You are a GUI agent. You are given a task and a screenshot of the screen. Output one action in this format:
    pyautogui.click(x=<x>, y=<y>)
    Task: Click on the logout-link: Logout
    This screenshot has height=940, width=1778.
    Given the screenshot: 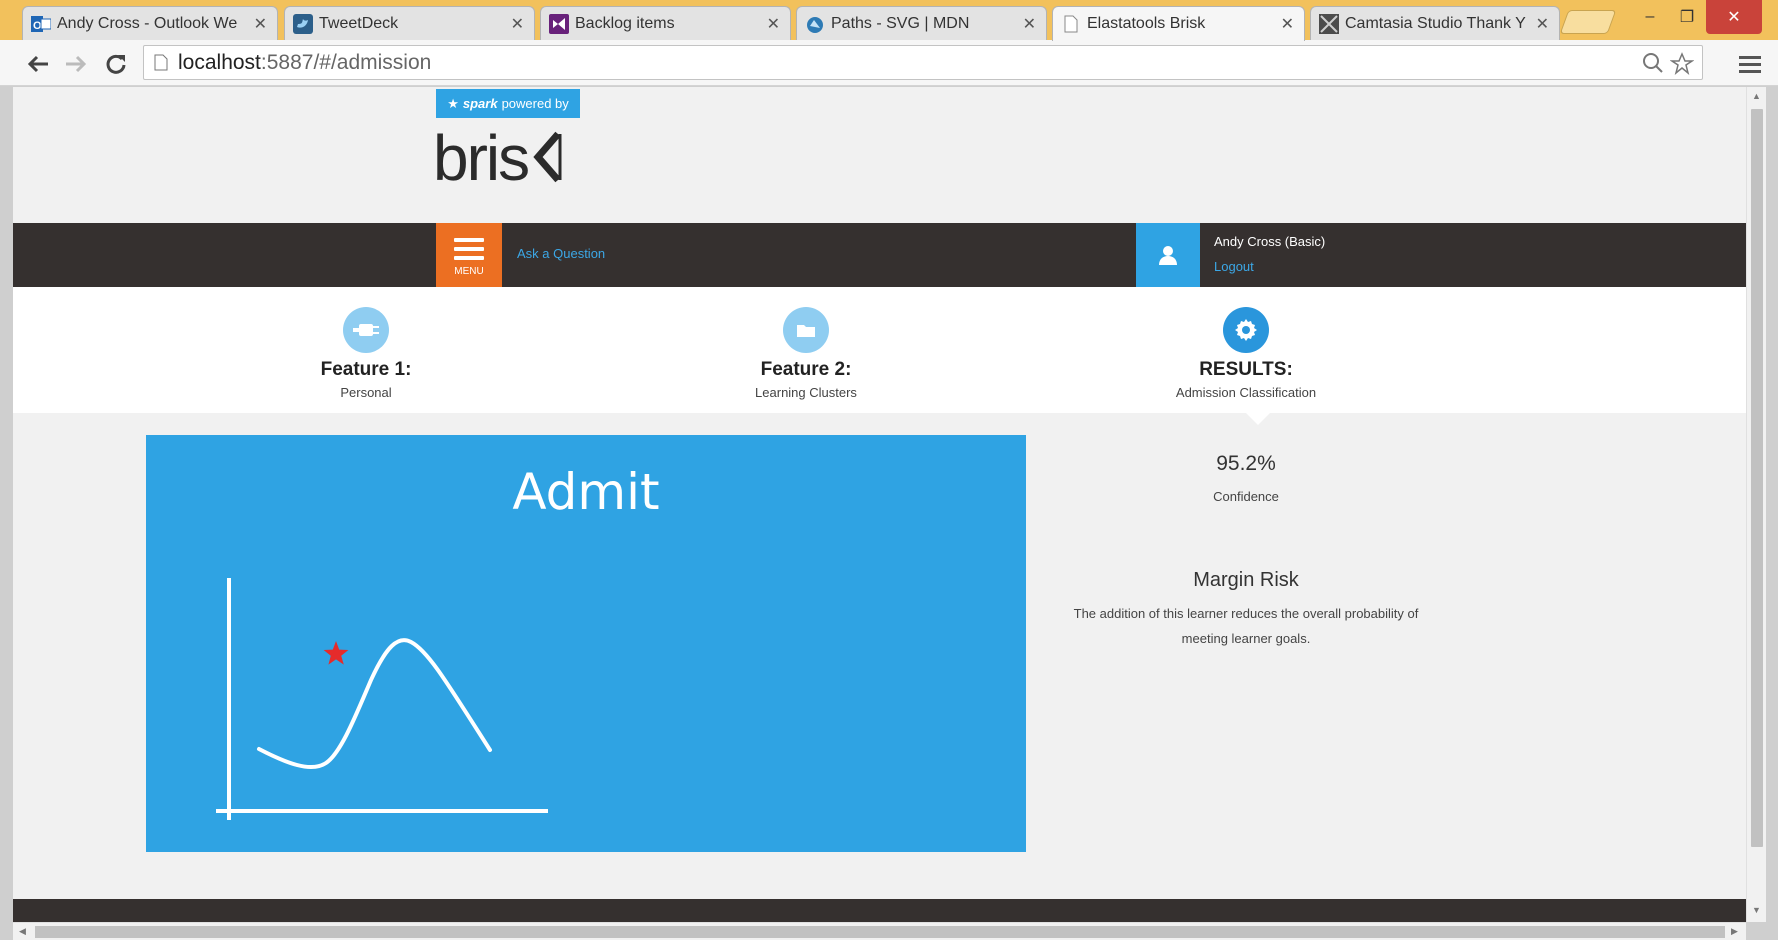 What is the action you would take?
    pyautogui.click(x=1234, y=266)
    